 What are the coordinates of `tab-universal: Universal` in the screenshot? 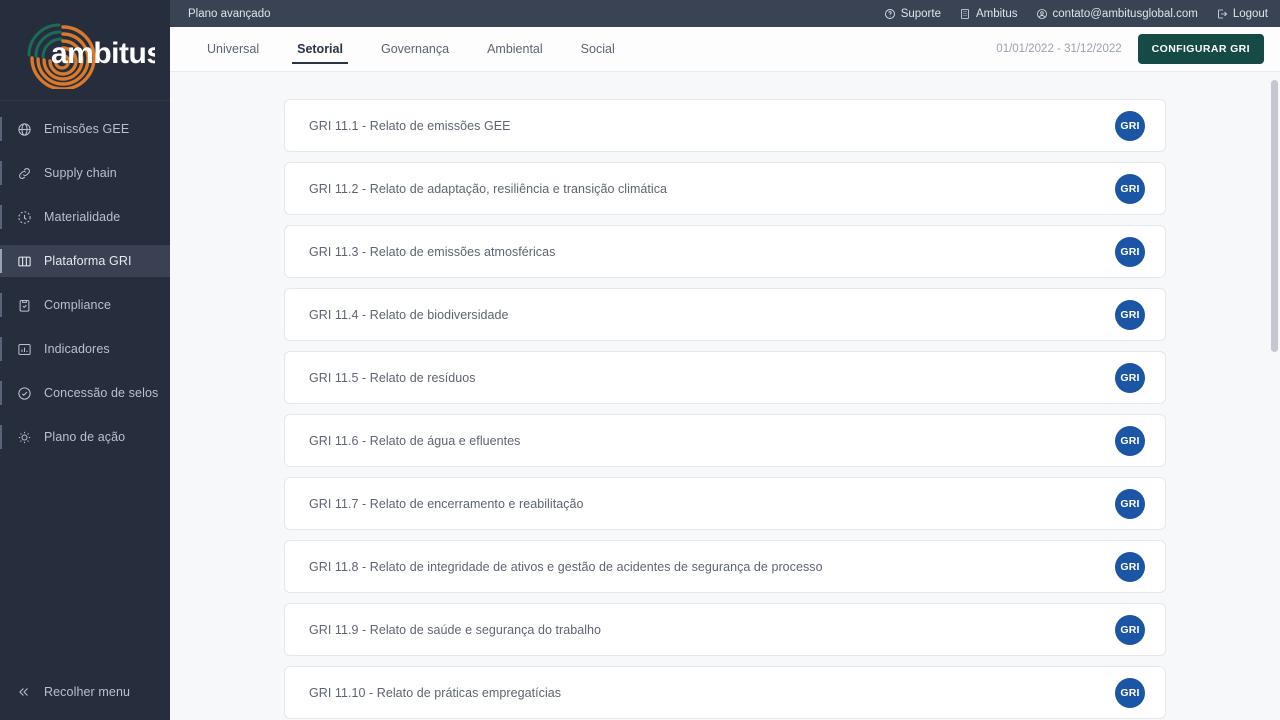 It's located at (233, 49).